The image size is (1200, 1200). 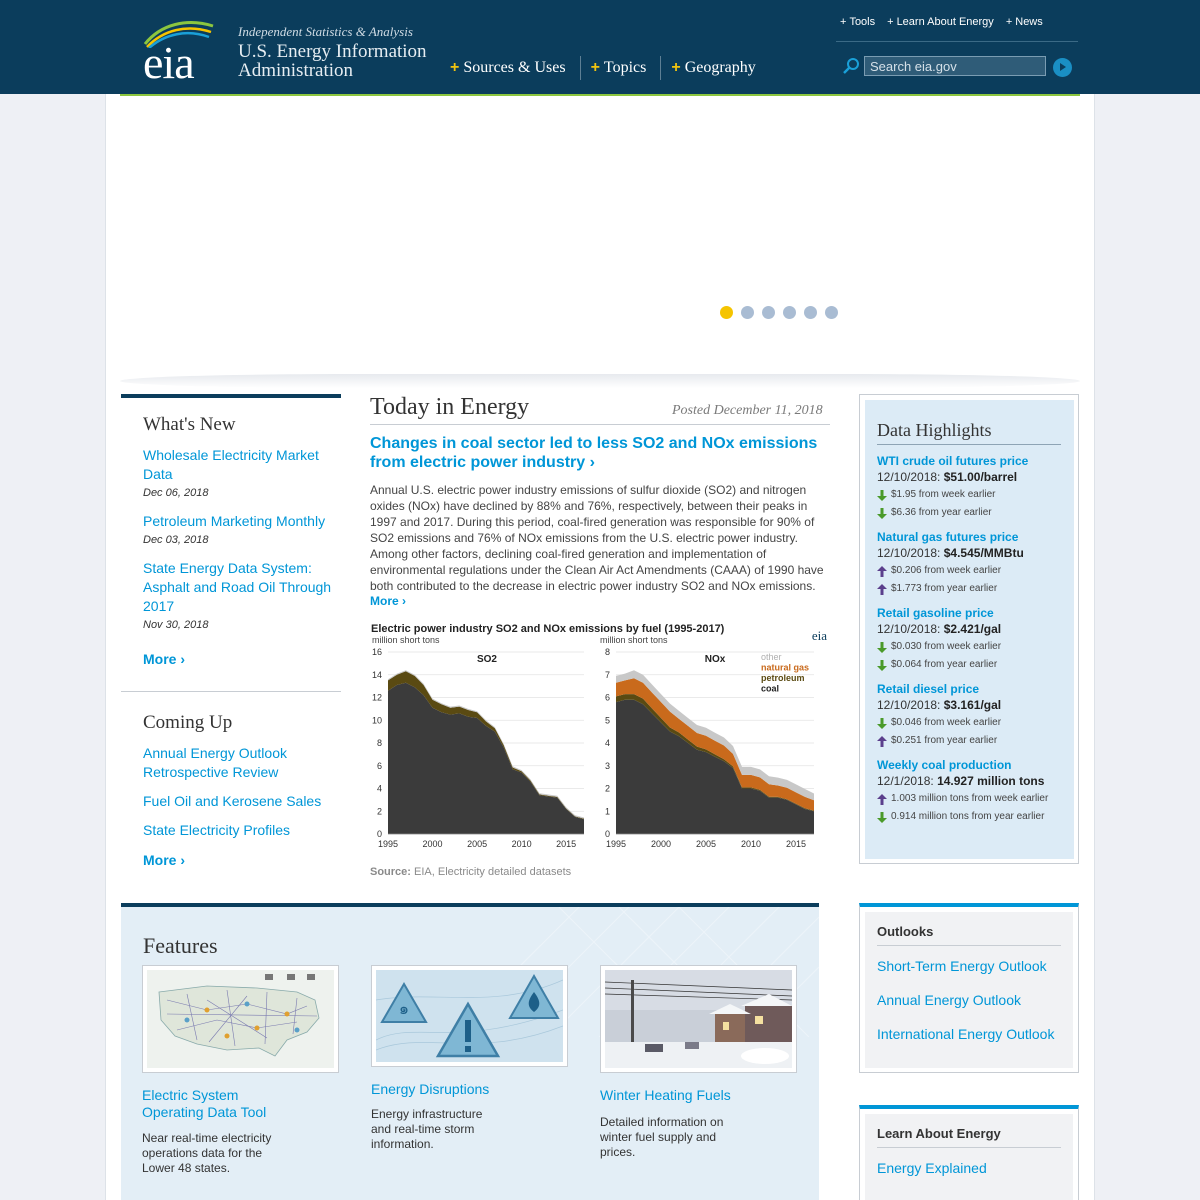 What do you see at coordinates (607, 743) in the screenshot?
I see `y-tick-label: 4` at bounding box center [607, 743].